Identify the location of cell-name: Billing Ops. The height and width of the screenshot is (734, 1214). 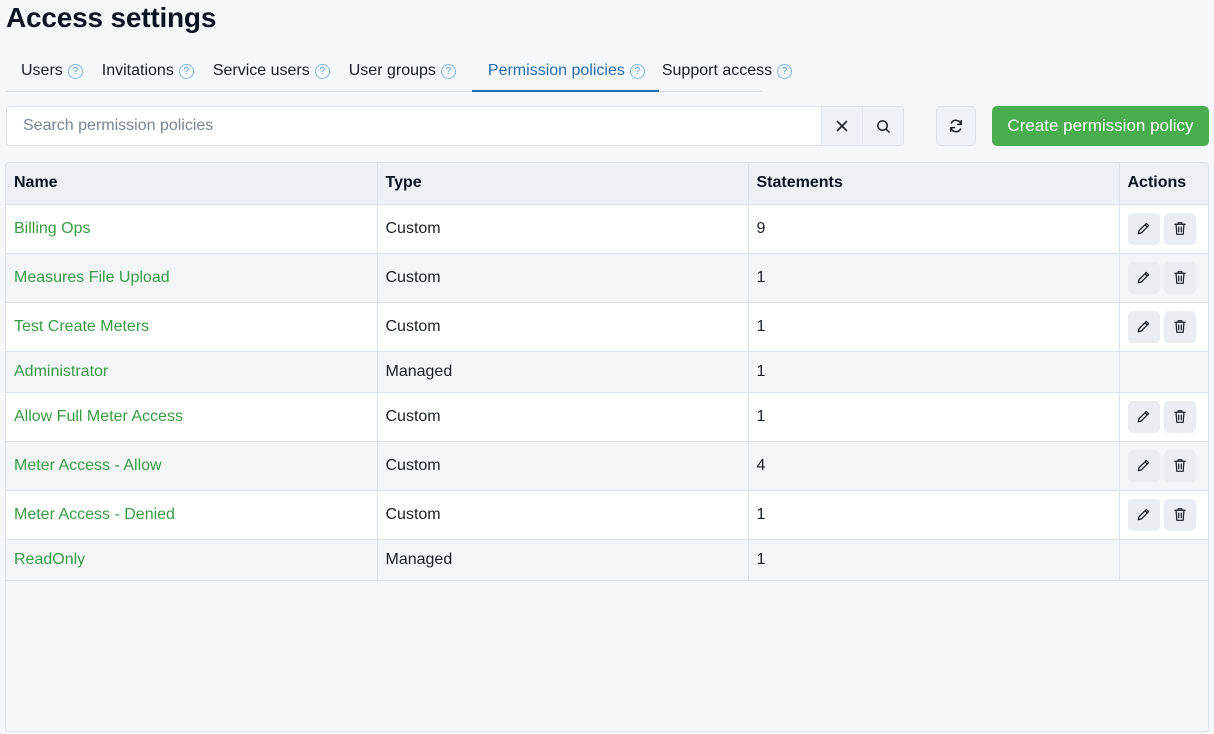
(192, 229).